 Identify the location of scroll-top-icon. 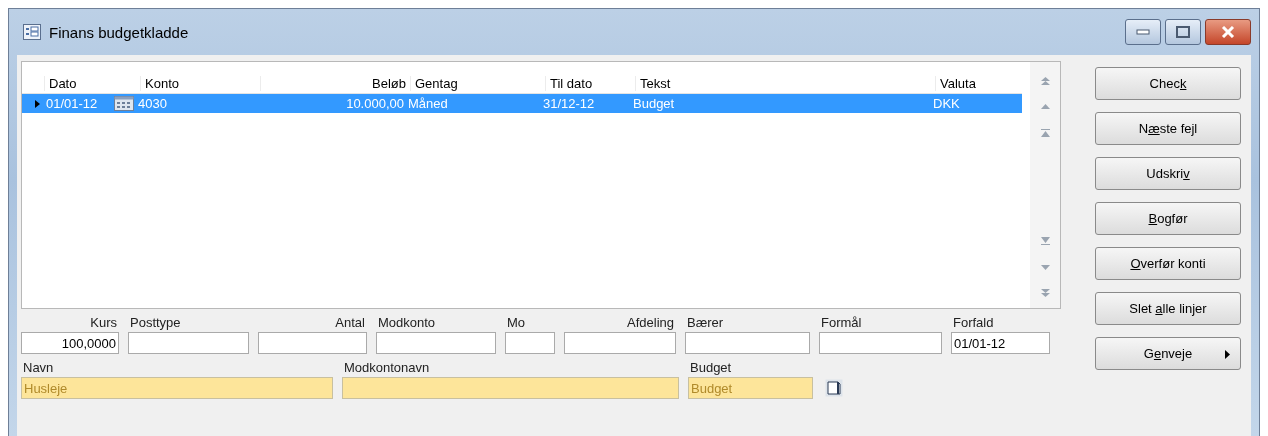
(1045, 133).